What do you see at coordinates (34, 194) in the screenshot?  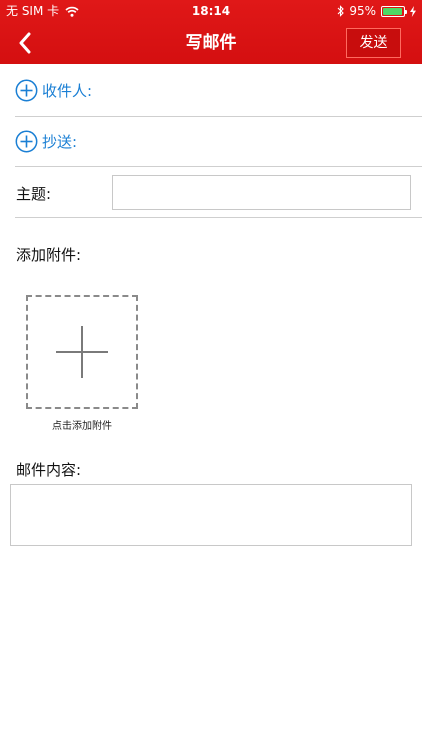 I see `subject-label: 主题:` at bounding box center [34, 194].